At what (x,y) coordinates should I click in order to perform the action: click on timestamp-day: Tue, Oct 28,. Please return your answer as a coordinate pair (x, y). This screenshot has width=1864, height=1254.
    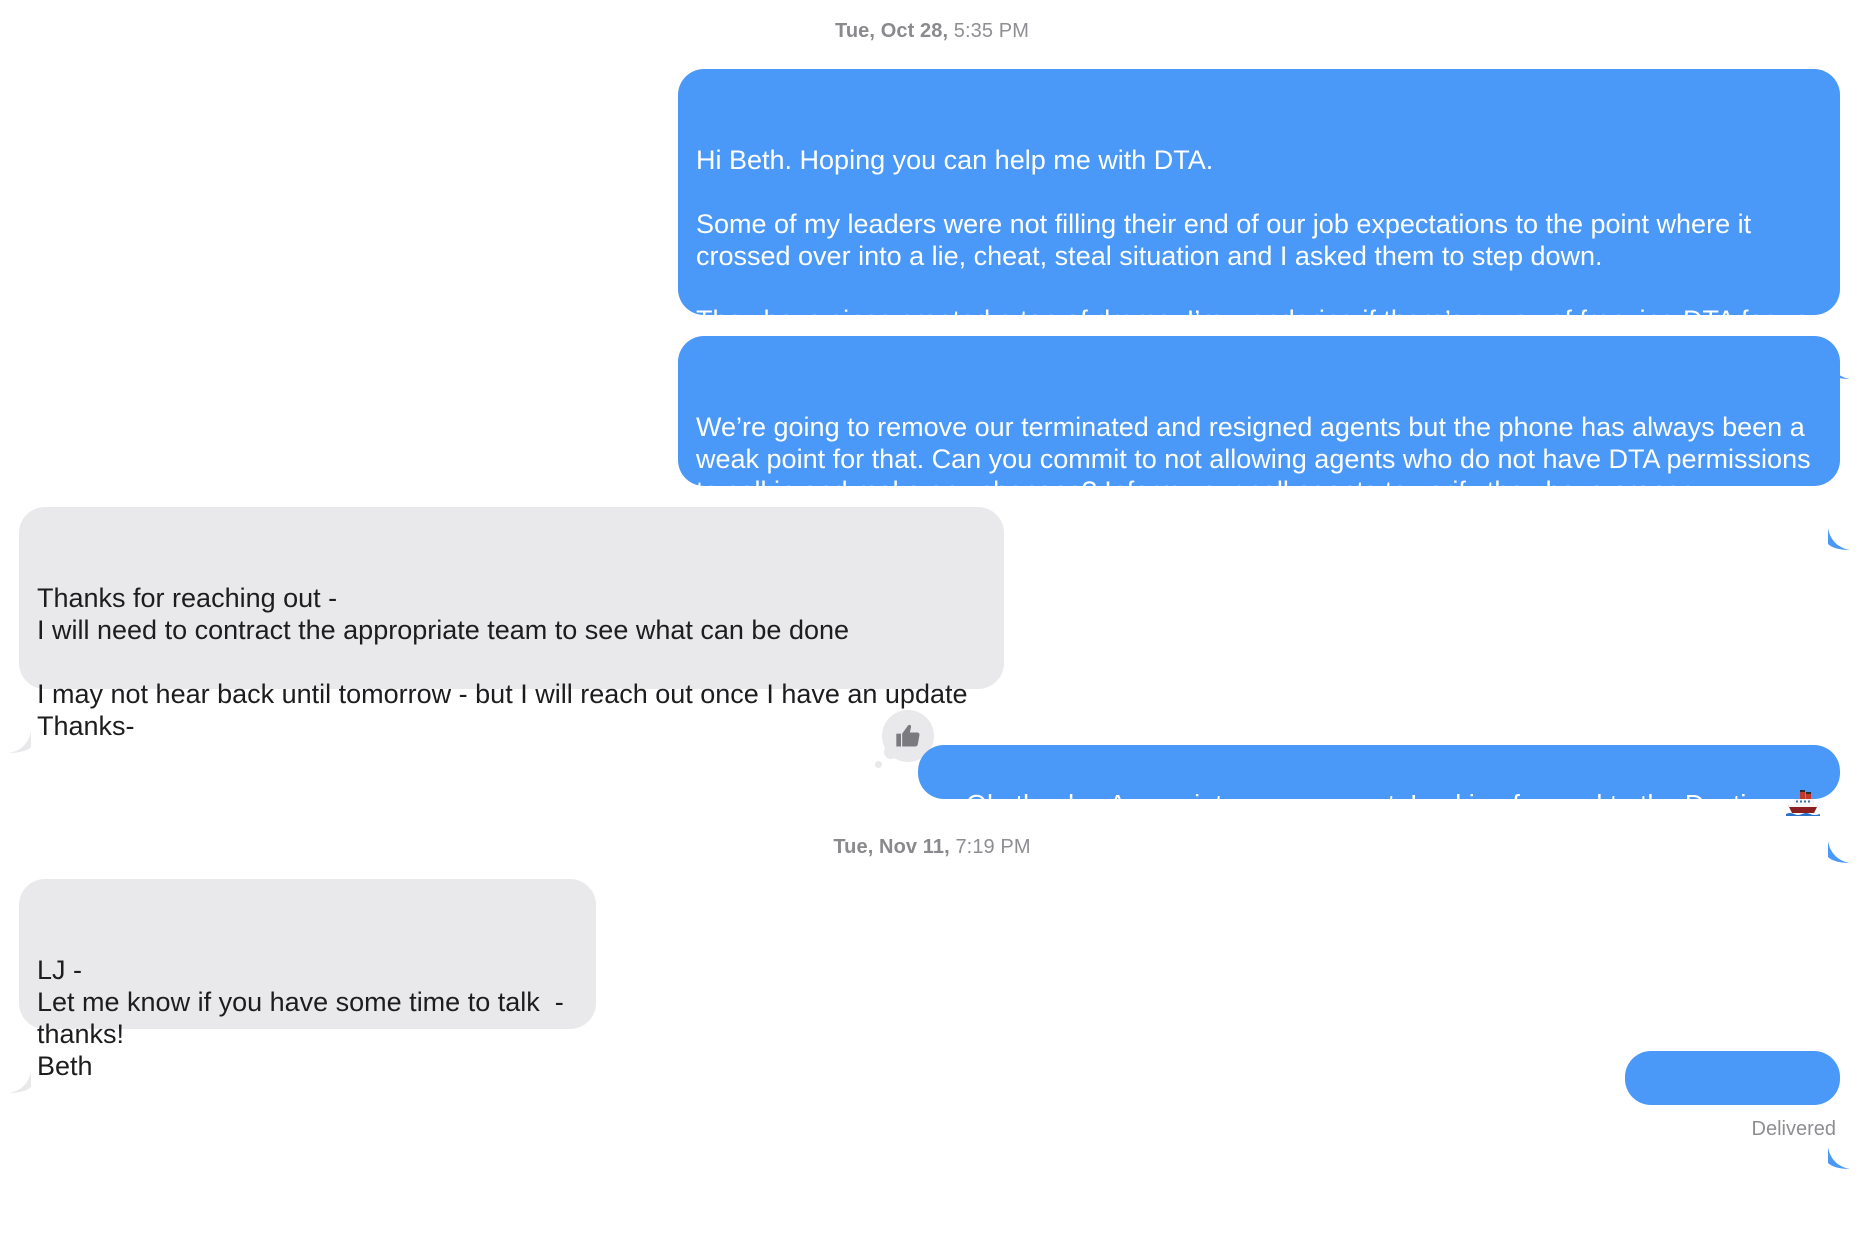
    Looking at the image, I should click on (892, 31).